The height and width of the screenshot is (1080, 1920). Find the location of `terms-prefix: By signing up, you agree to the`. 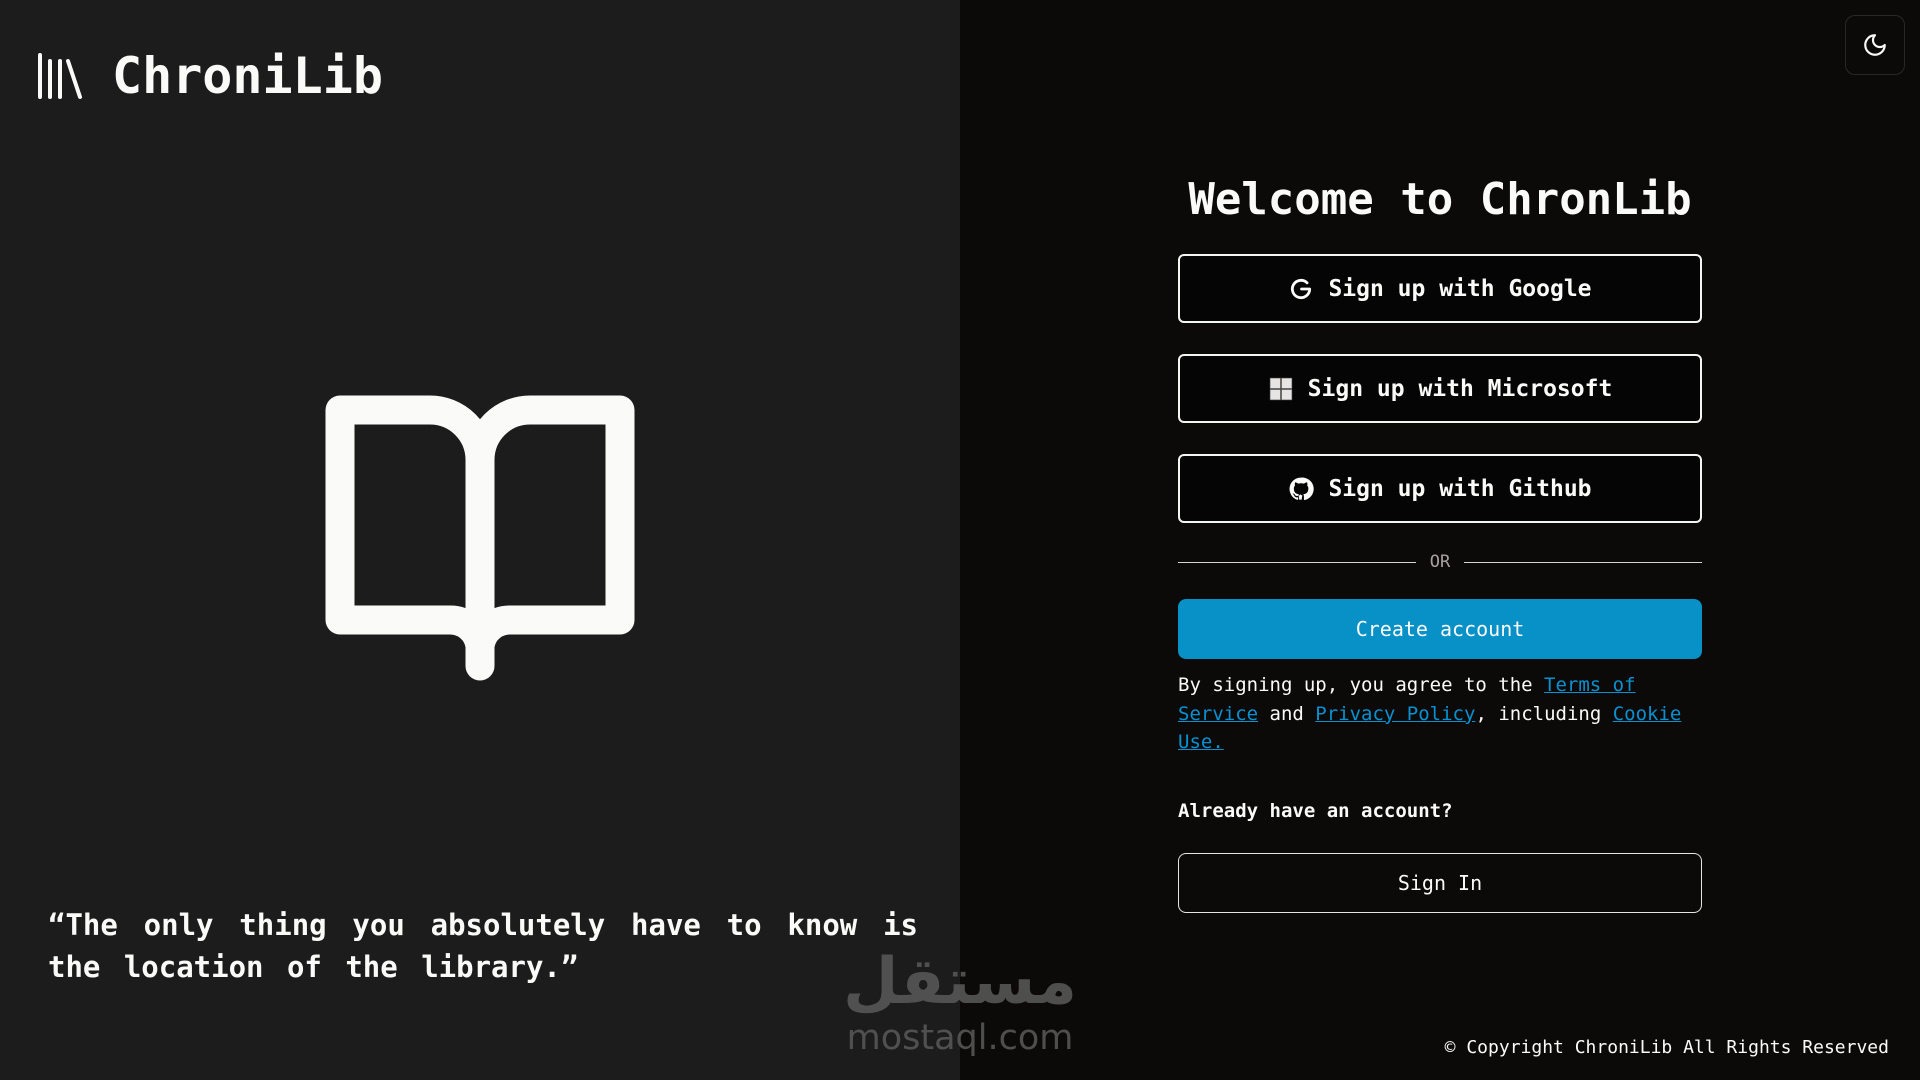

terms-prefix: By signing up, you agree to the is located at coordinates (1361, 685).